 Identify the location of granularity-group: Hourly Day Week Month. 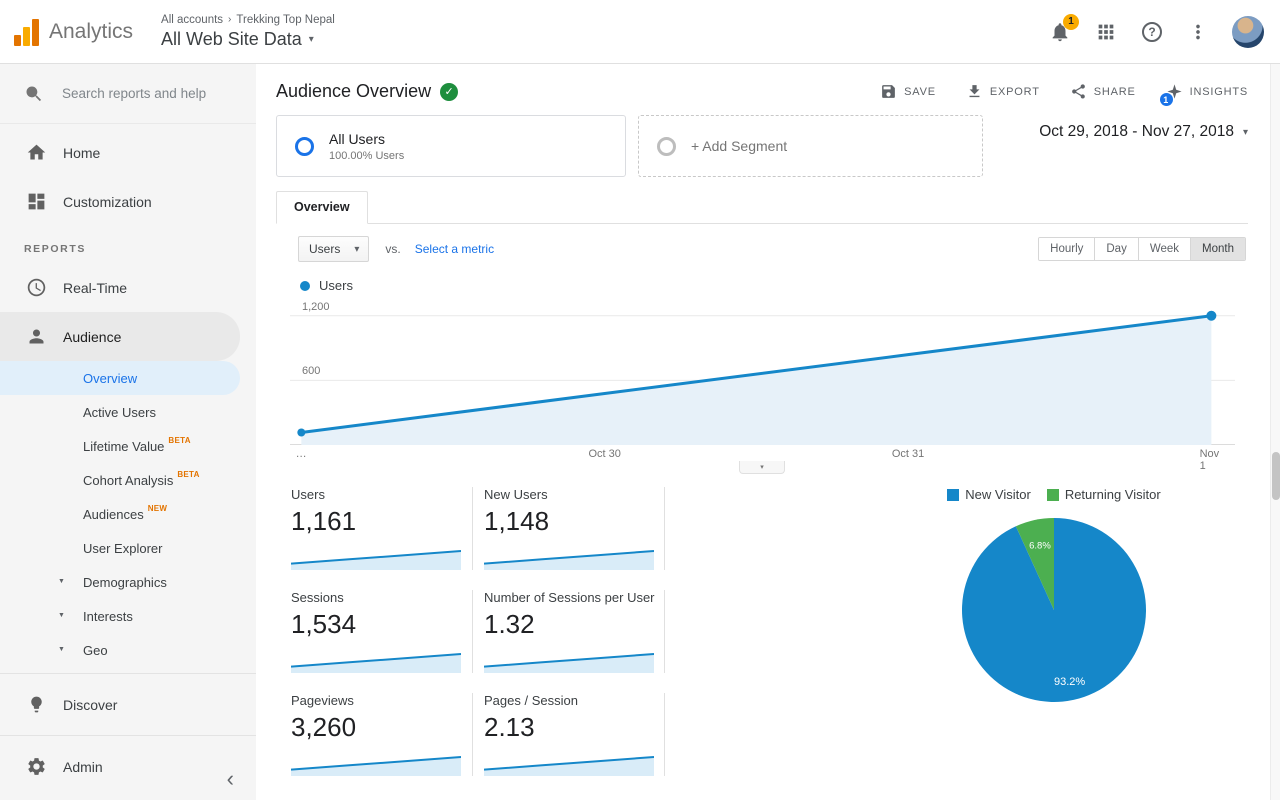
(1142, 249).